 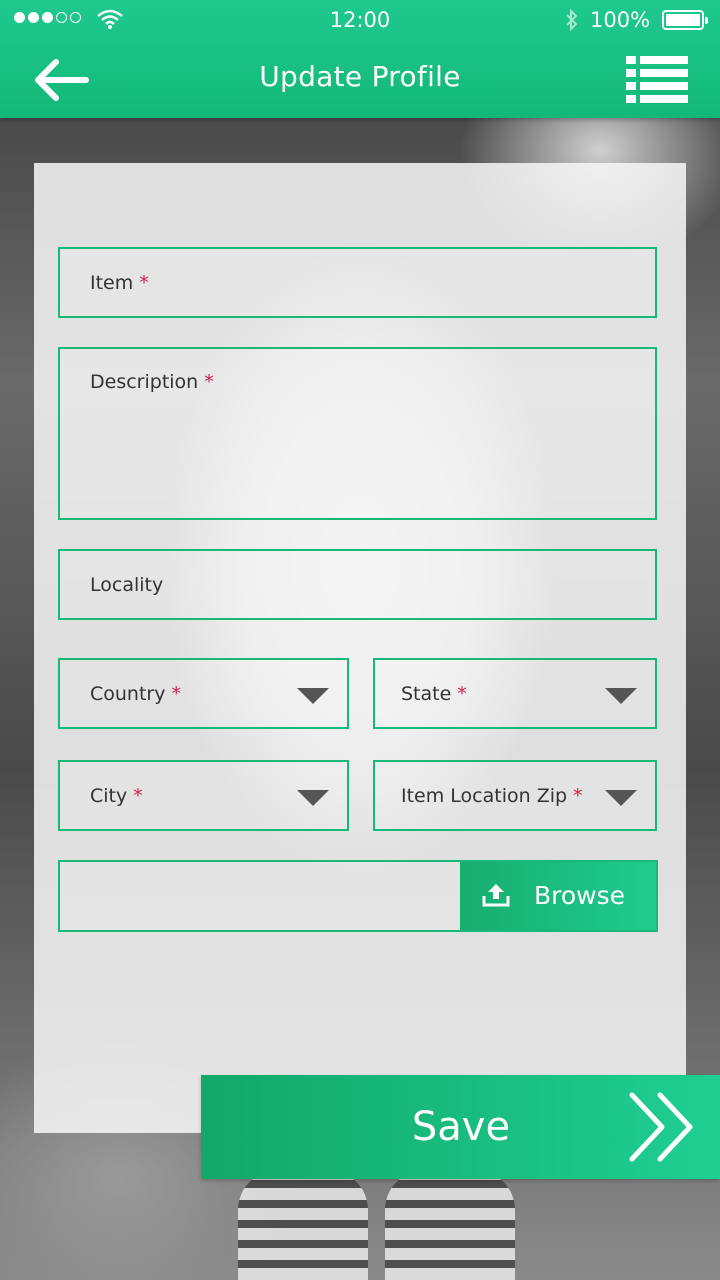 What do you see at coordinates (203, 693) in the screenshot?
I see `country-select: Country *` at bounding box center [203, 693].